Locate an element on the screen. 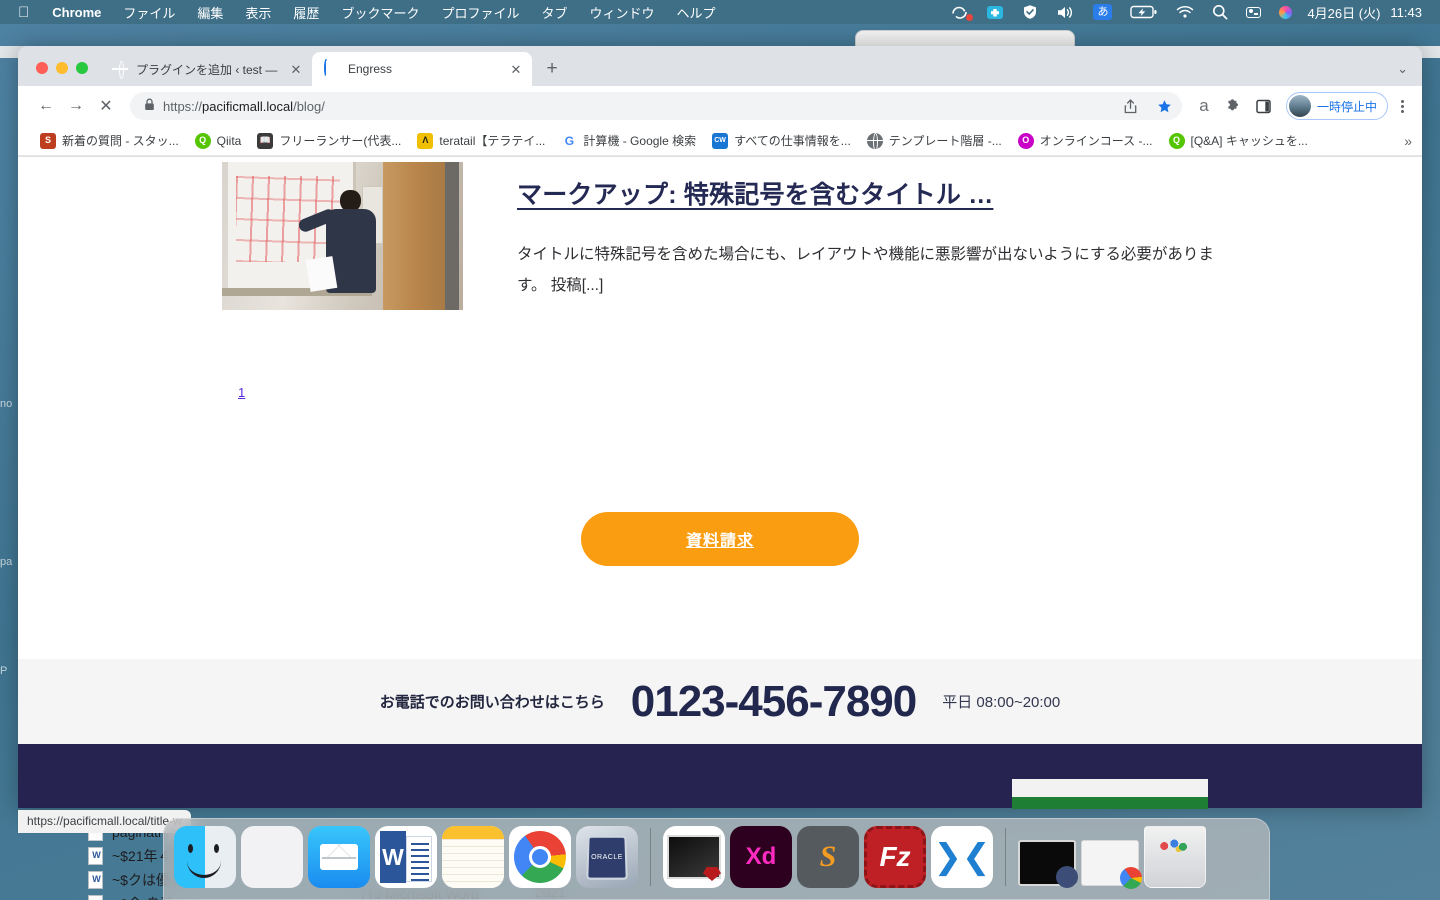  menu-item-view: 表示 is located at coordinates (258, 12).